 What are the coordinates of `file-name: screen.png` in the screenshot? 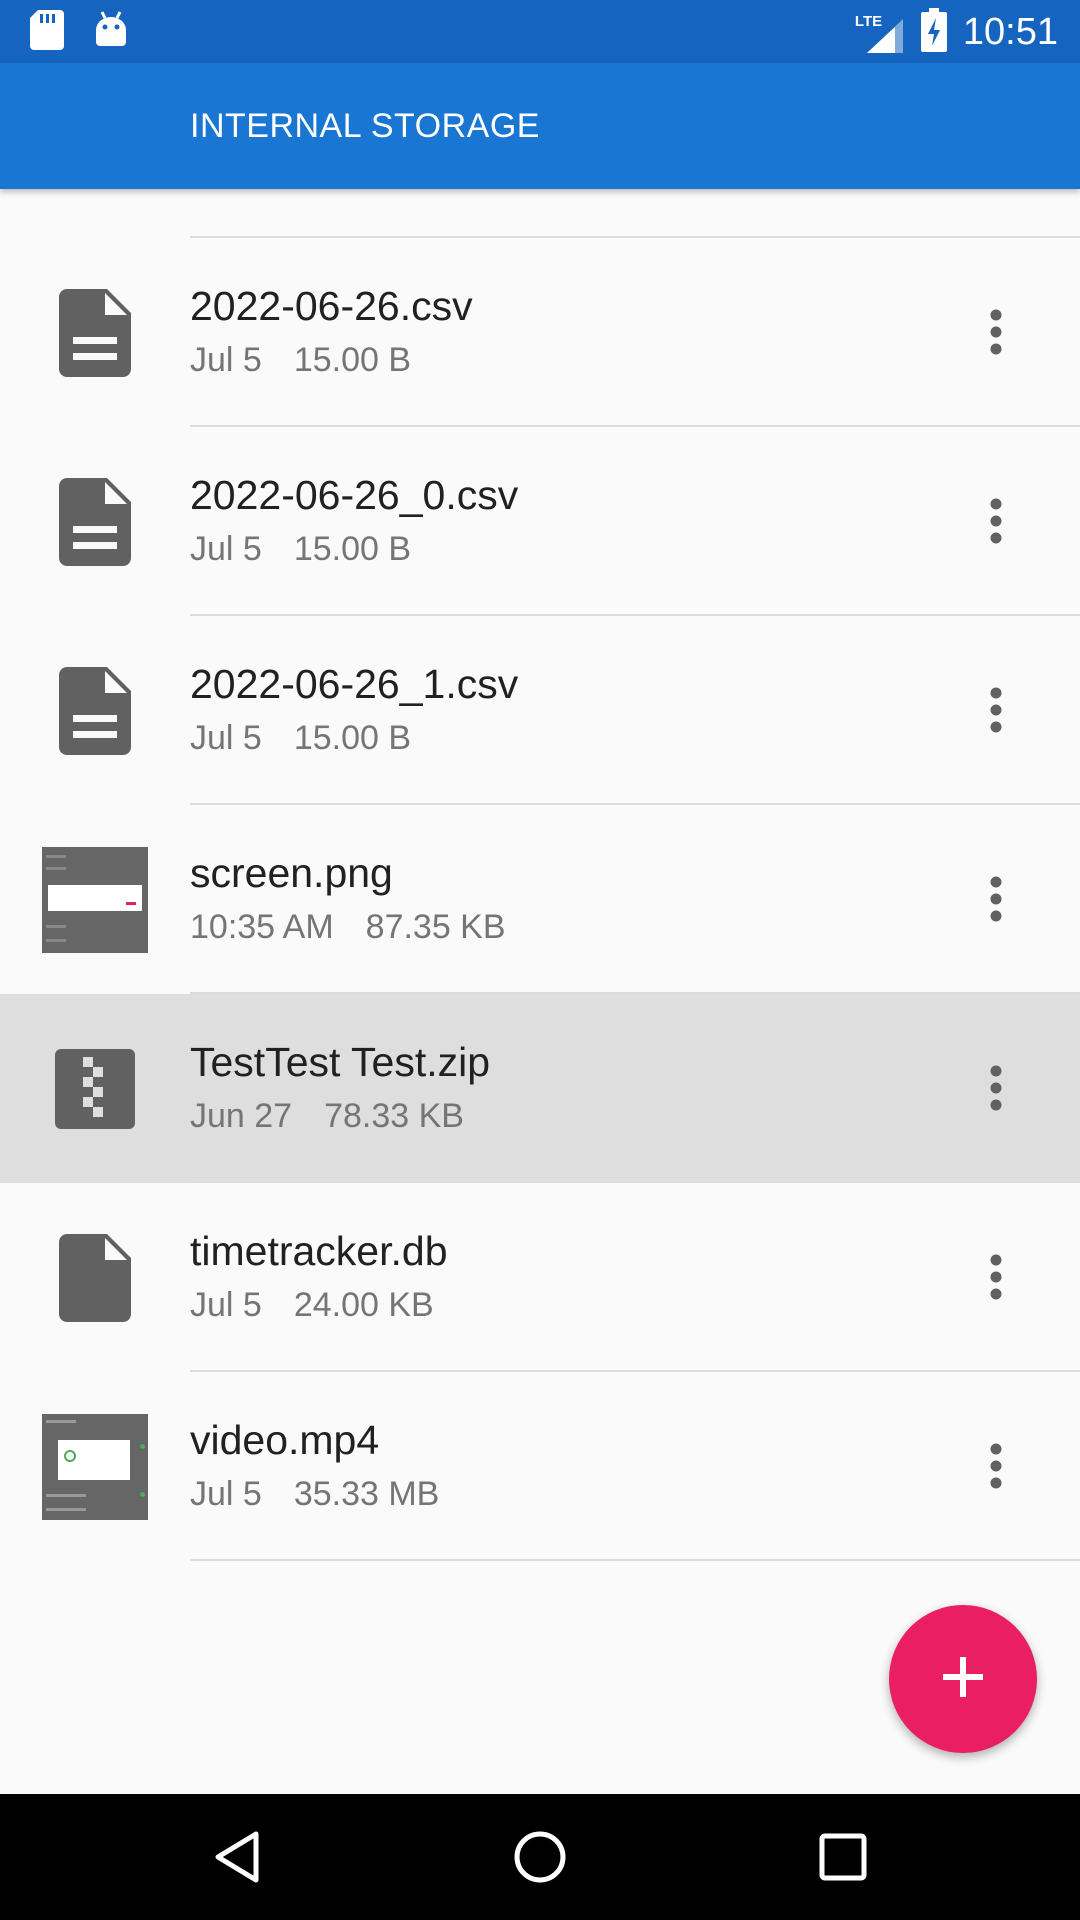 It's located at (291, 873).